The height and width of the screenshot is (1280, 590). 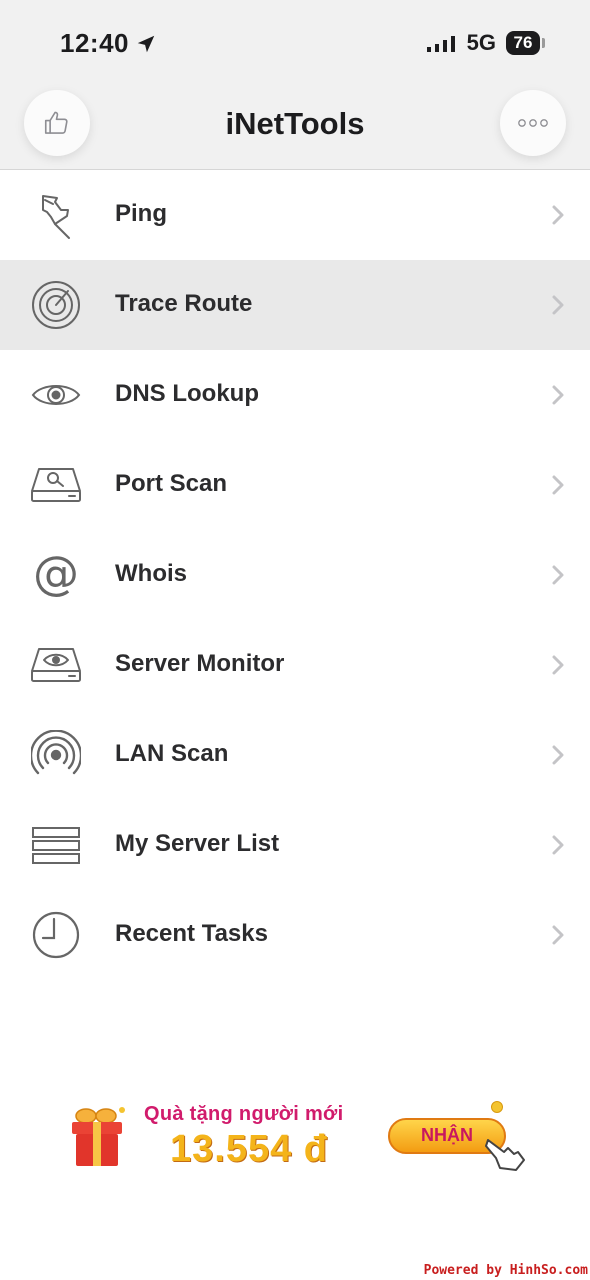 What do you see at coordinates (94, 43) in the screenshot?
I see `time-text: 12:40` at bounding box center [94, 43].